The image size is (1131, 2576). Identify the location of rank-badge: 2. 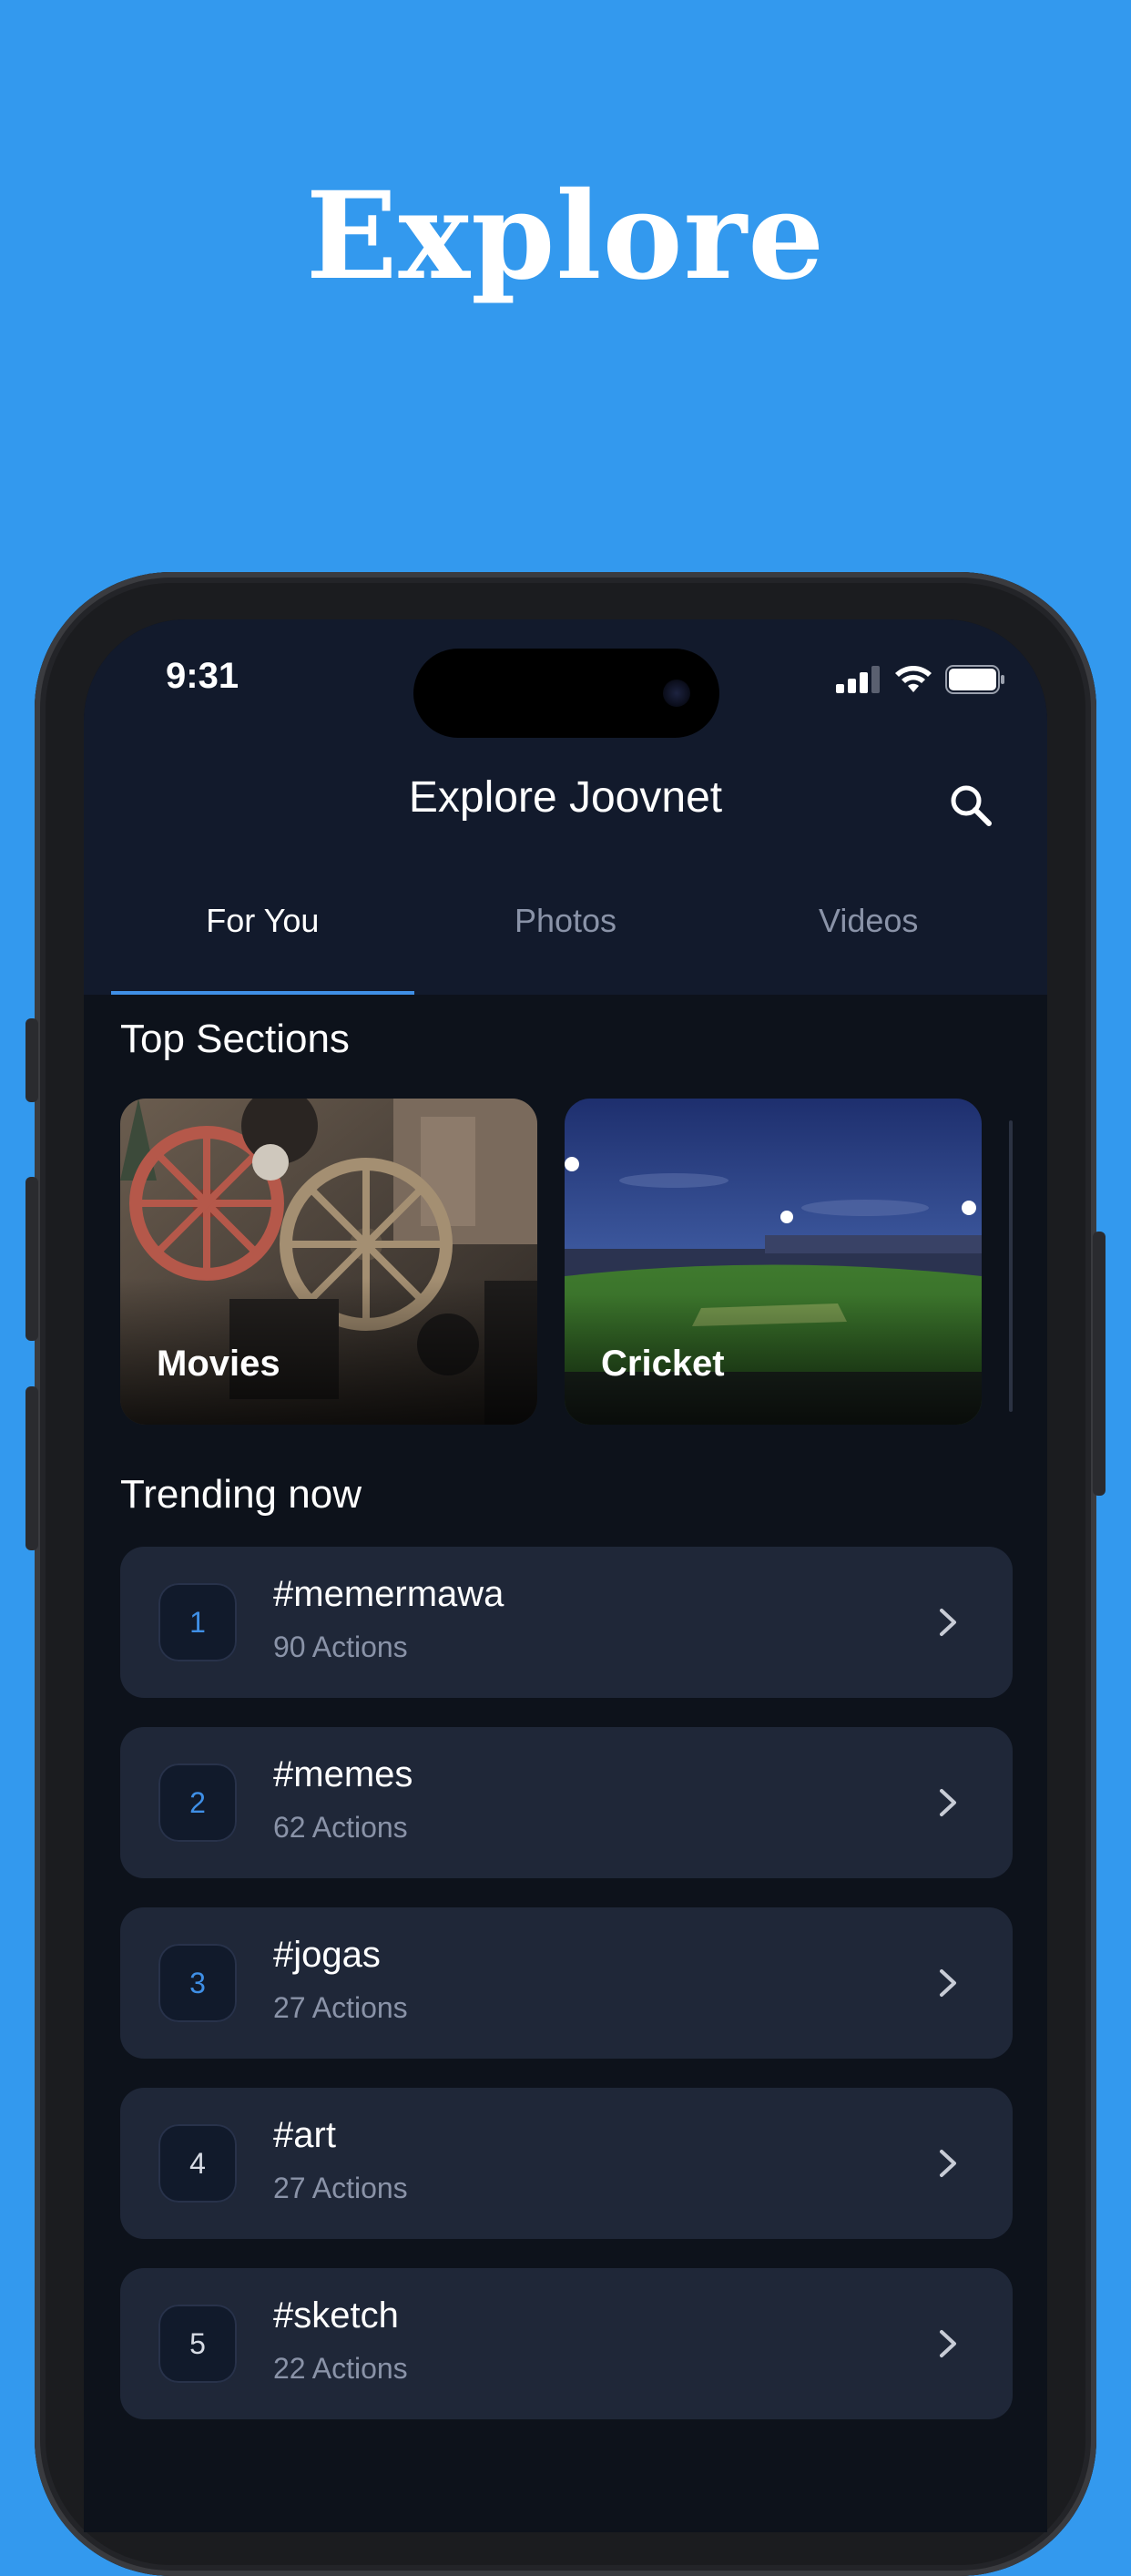
(198, 1803).